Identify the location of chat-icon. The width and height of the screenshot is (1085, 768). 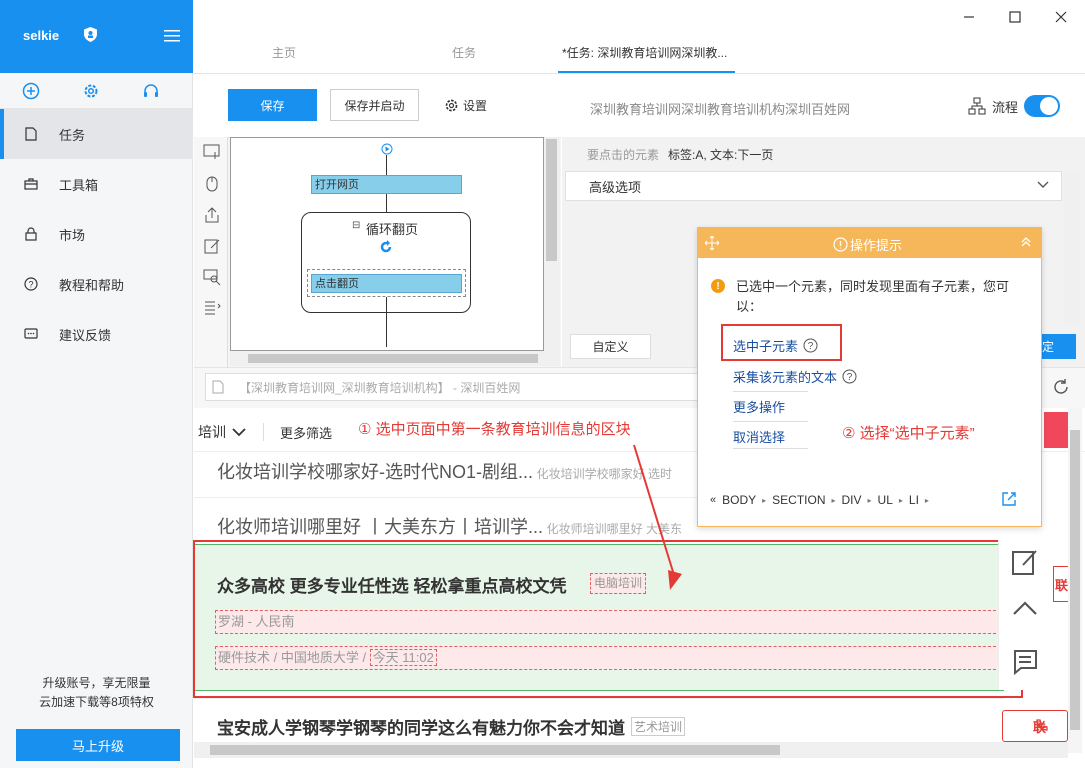
(31, 333).